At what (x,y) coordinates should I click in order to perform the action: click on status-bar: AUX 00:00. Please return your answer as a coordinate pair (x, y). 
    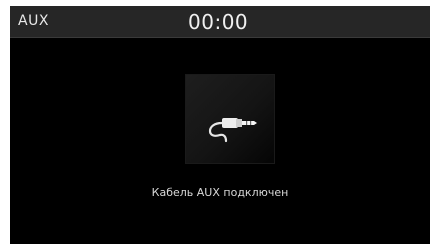
    Looking at the image, I should click on (220, 22).